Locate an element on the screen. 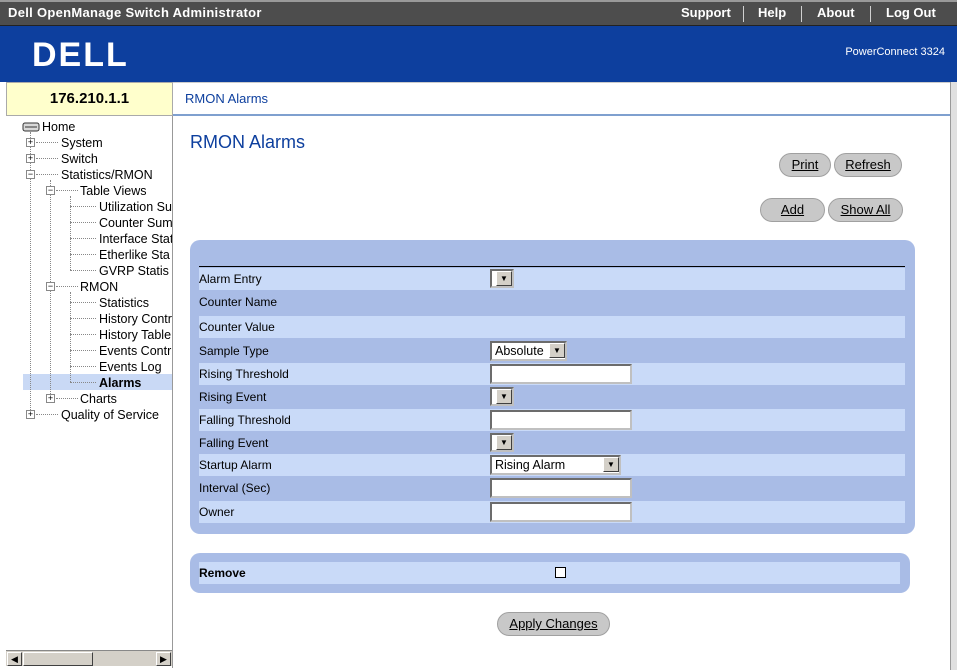  startup-alarm-select: Rising Alarm ▼ is located at coordinates (555, 465).